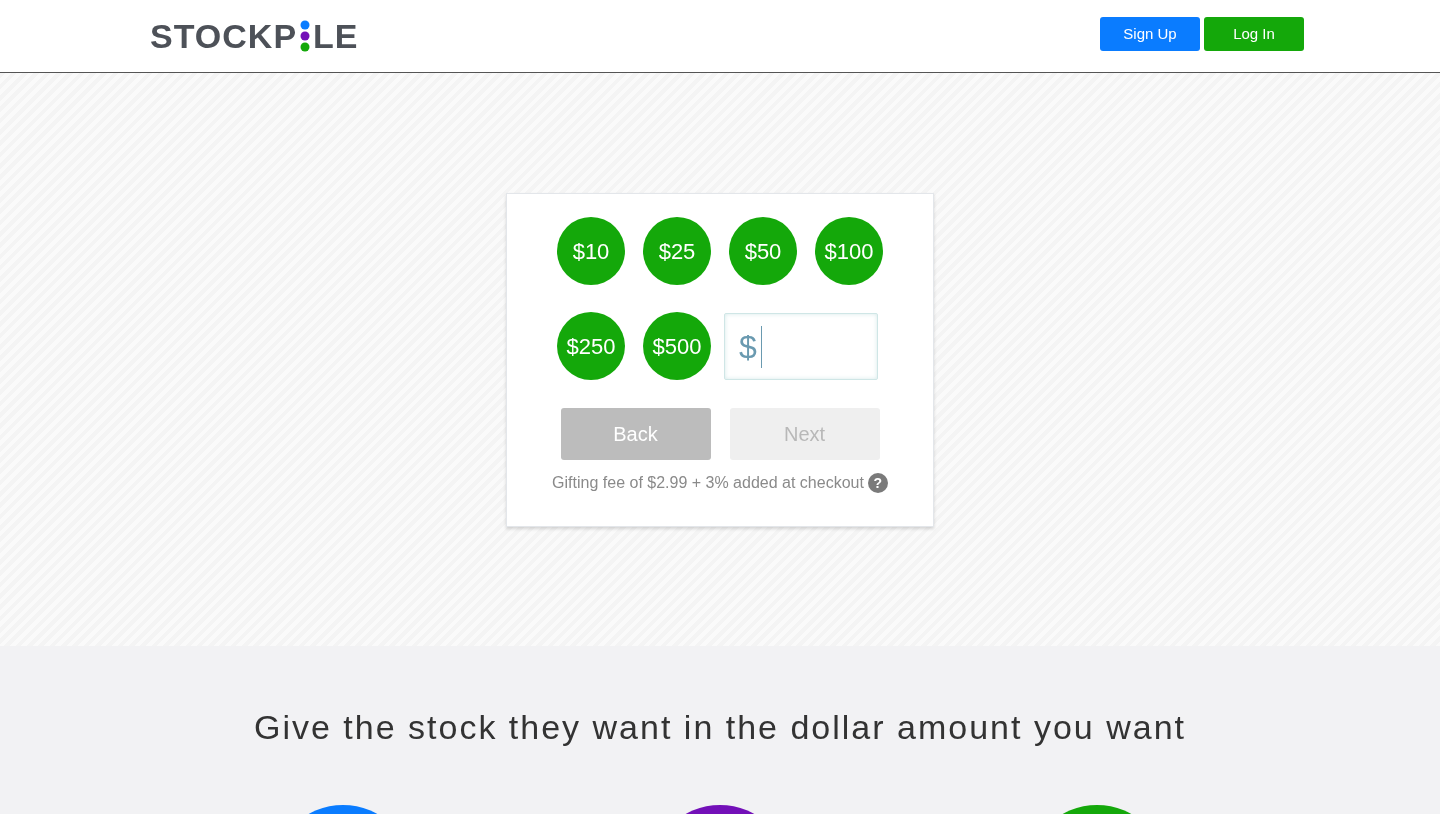  I want to click on nav-button: Back, so click(635, 434).